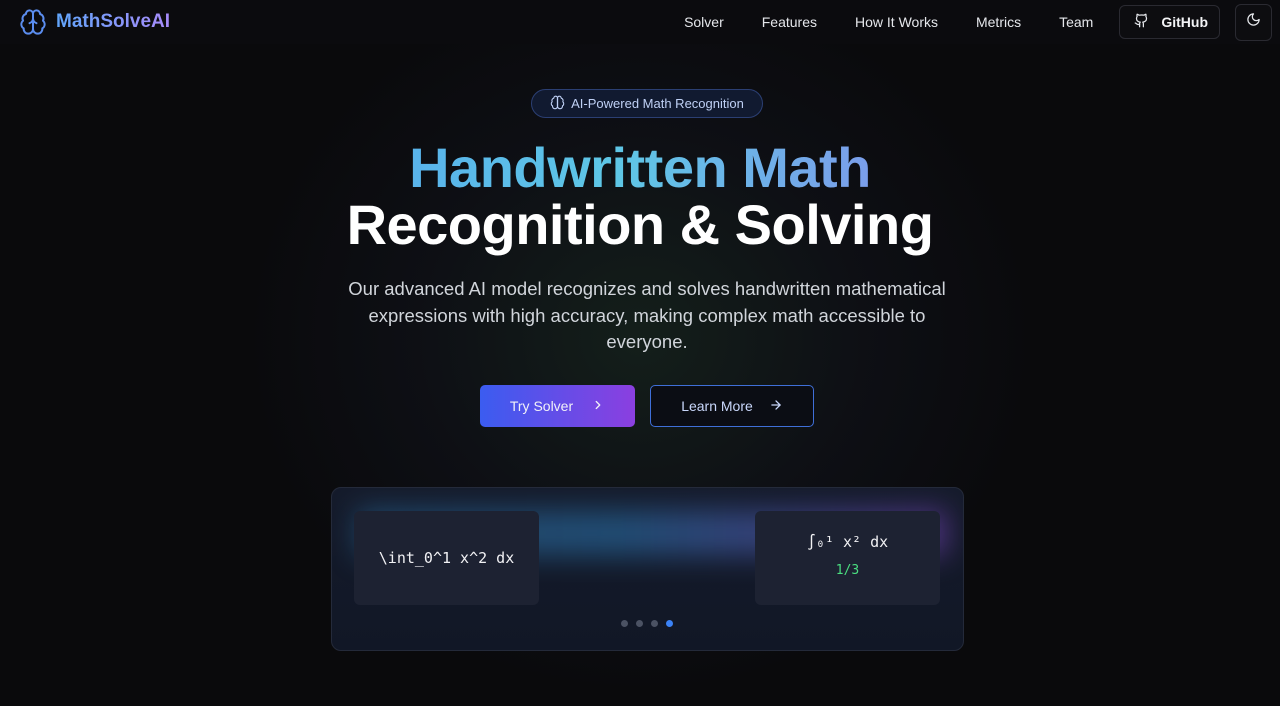 The image size is (1280, 706). I want to click on input-latex: \int_0^1 x^2 dx, so click(446, 558).